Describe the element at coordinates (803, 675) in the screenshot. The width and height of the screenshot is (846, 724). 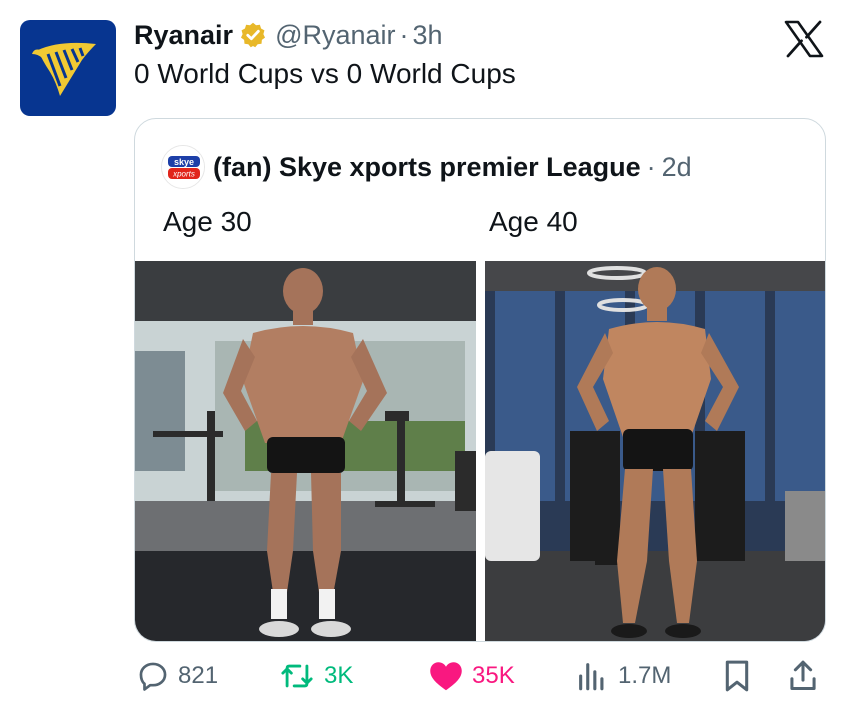
I see `share-icon` at that location.